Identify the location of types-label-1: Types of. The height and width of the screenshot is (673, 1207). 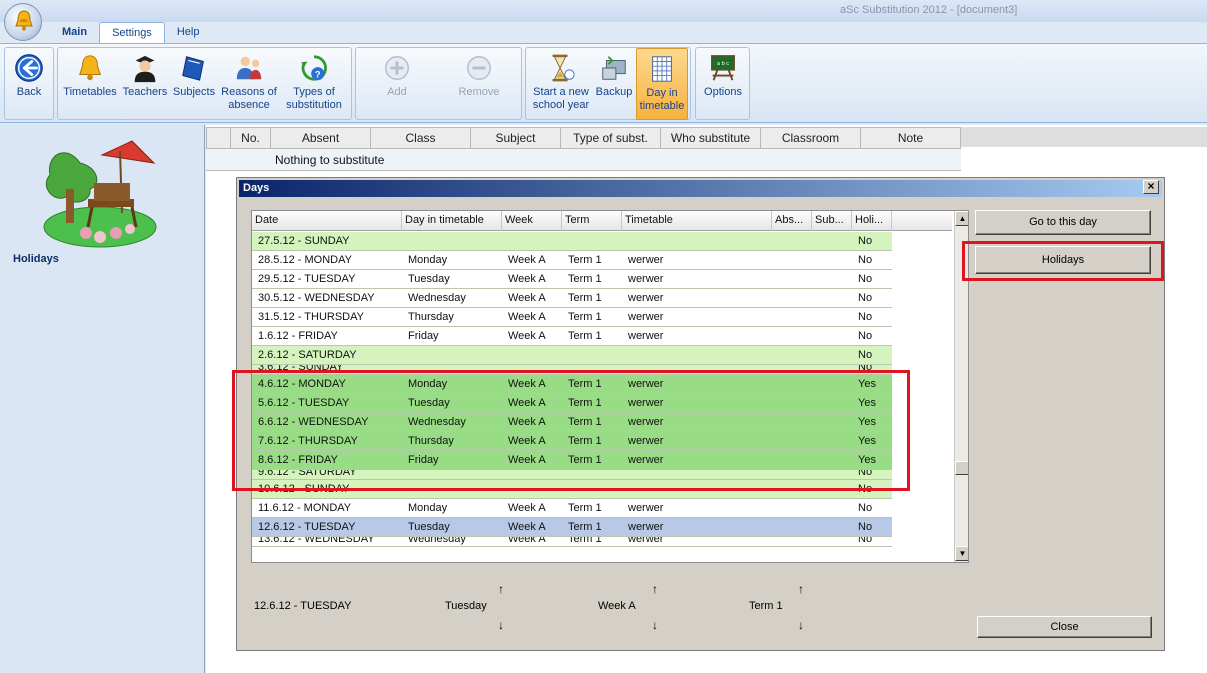
(314, 92).